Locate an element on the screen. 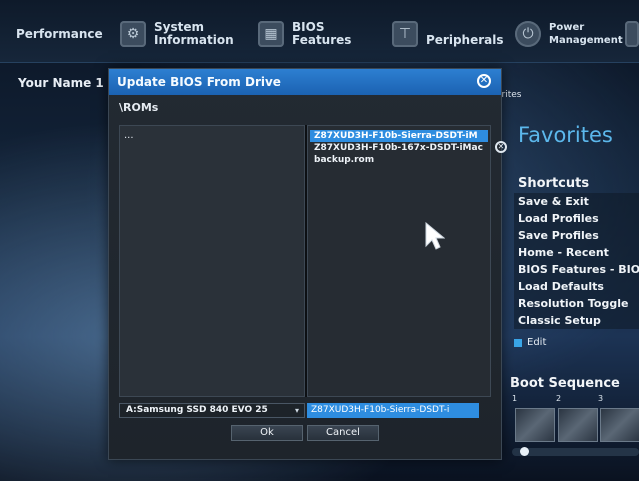 This screenshot has width=639, height=481. tab-bios-features-label: BIOS Features is located at coordinates (322, 33).